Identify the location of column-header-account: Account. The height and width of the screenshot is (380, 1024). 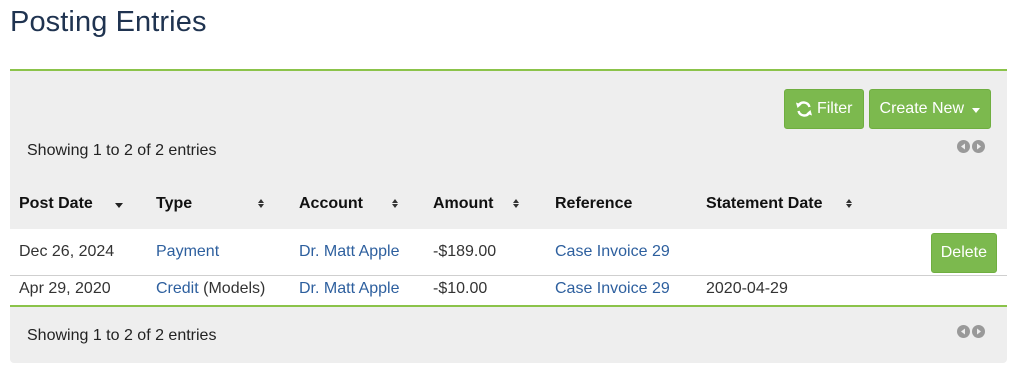
(331, 204).